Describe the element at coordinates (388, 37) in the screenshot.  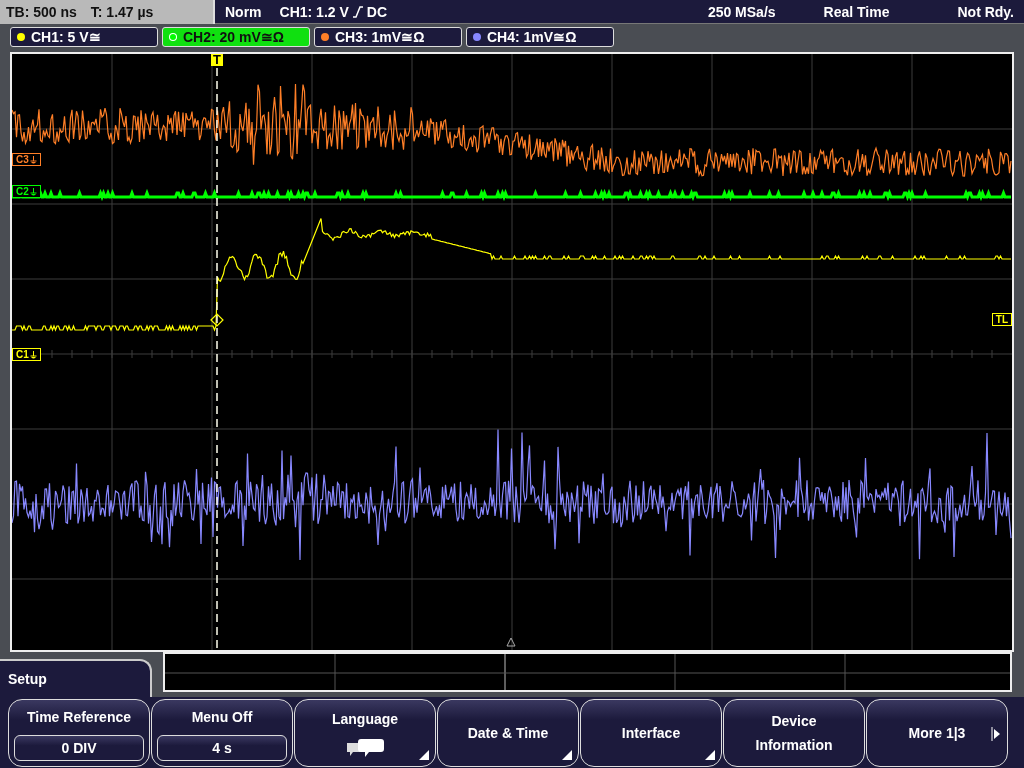
I see `channel-tab: CH3: 1mV≅Ω` at that location.